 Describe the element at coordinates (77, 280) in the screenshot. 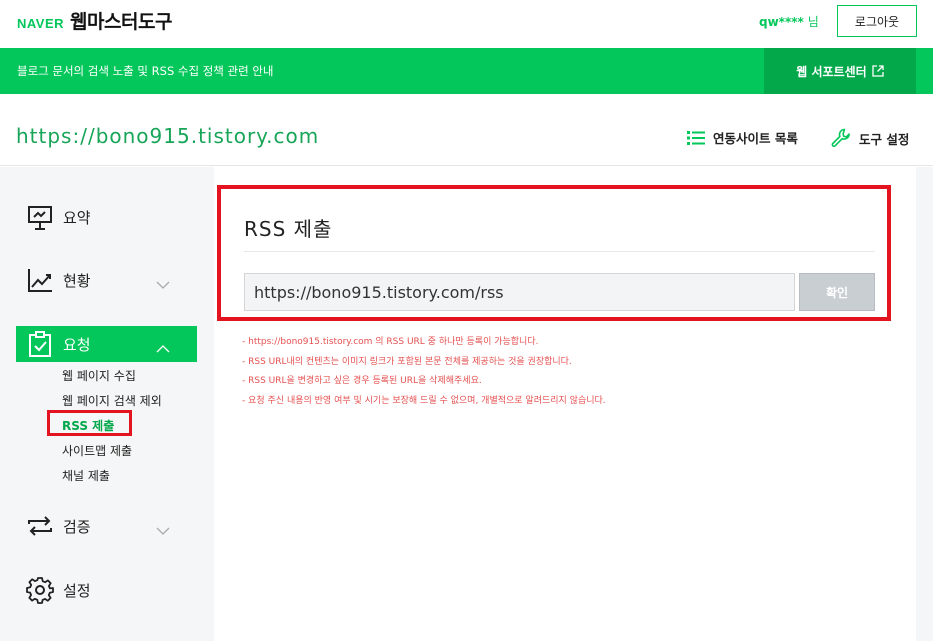

I see `sidebar-item-label: 현황` at that location.